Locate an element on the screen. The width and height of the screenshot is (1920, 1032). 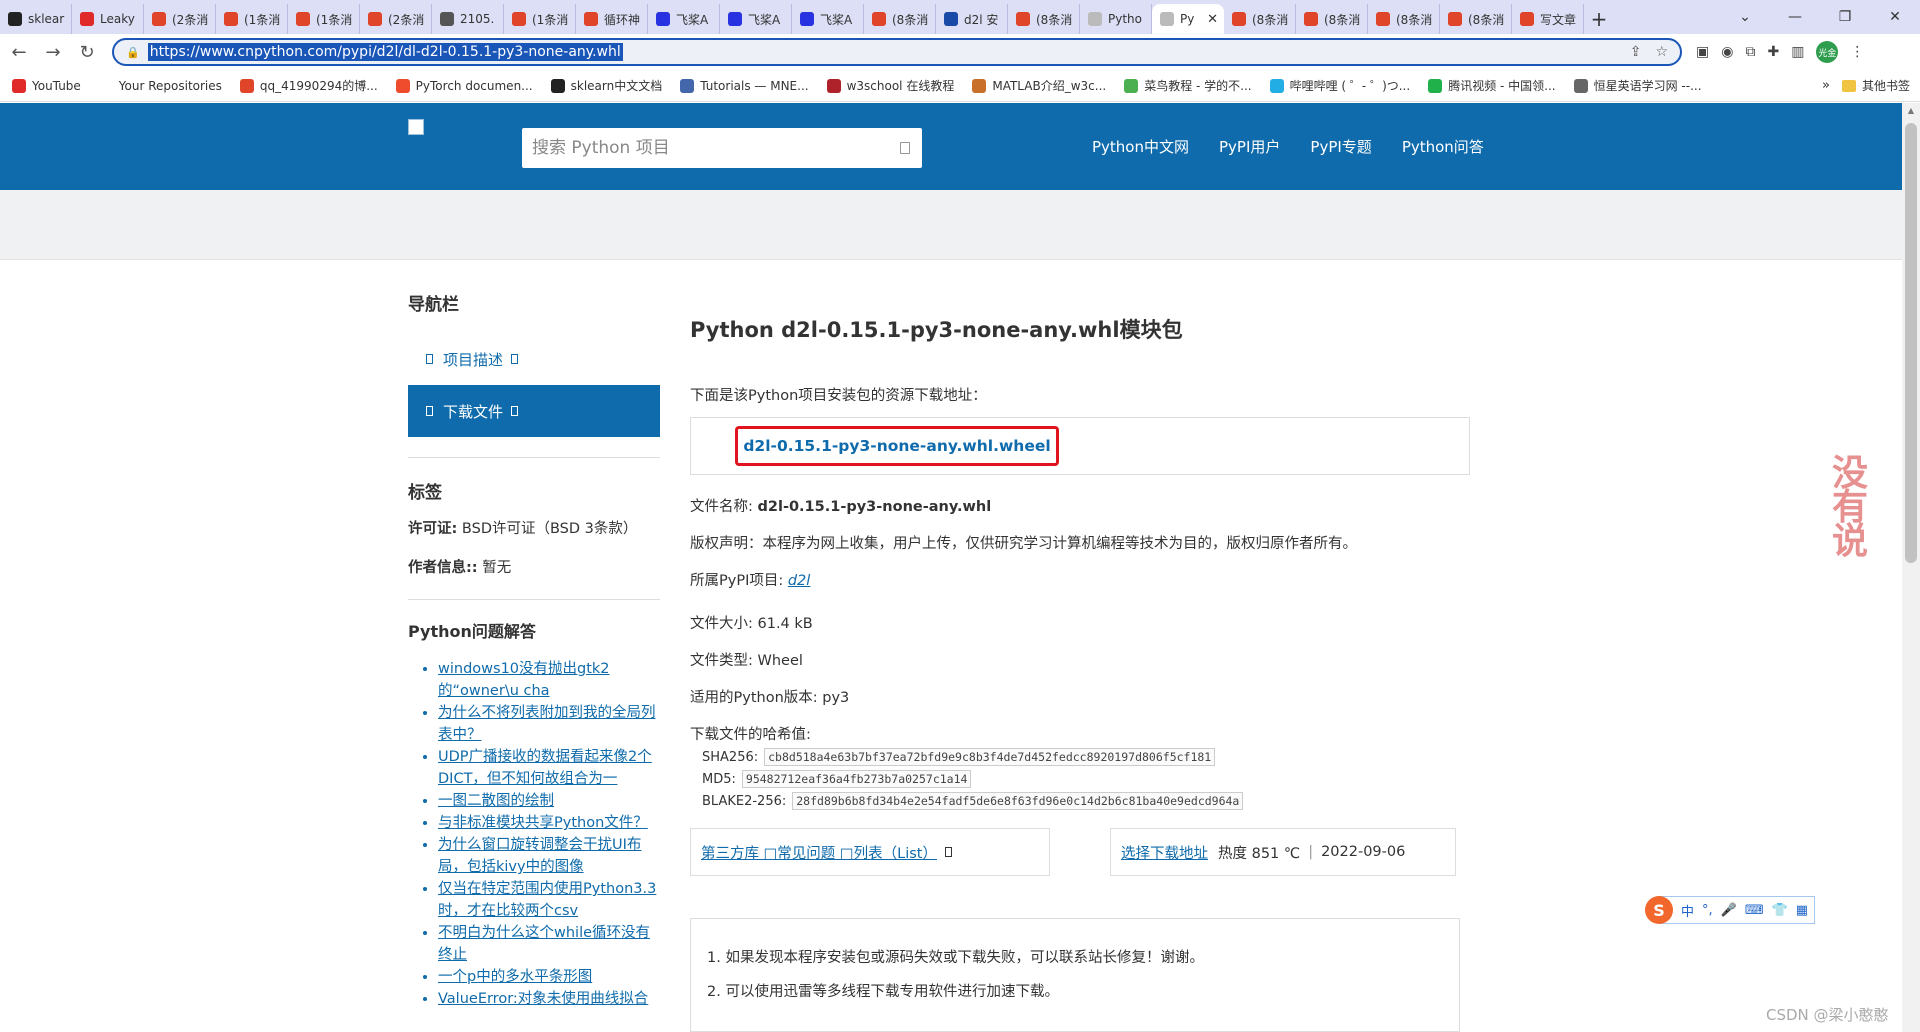
tab-search-icon: ⌄ is located at coordinates (1745, 17).